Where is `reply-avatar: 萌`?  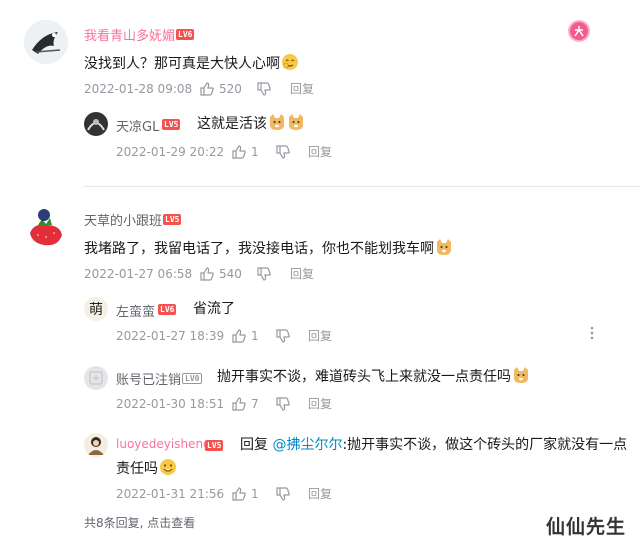
reply-avatar: 萌 is located at coordinates (96, 309).